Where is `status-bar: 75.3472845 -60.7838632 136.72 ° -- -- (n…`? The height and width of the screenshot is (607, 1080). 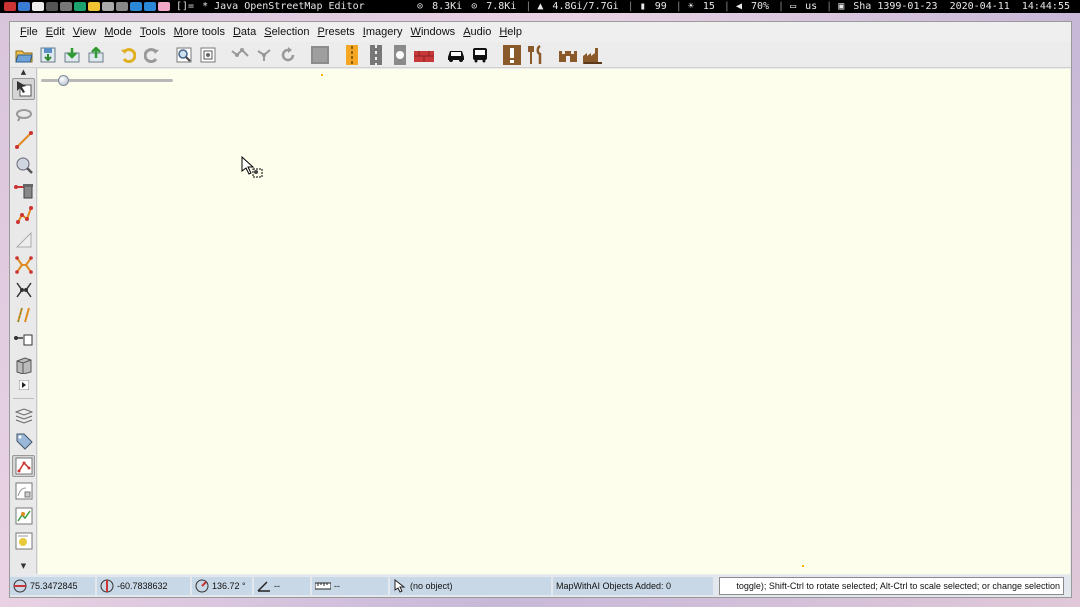
status-bar: 75.3472845 -60.7838632 136.72 ° -- -- (n… is located at coordinates (540, 586).